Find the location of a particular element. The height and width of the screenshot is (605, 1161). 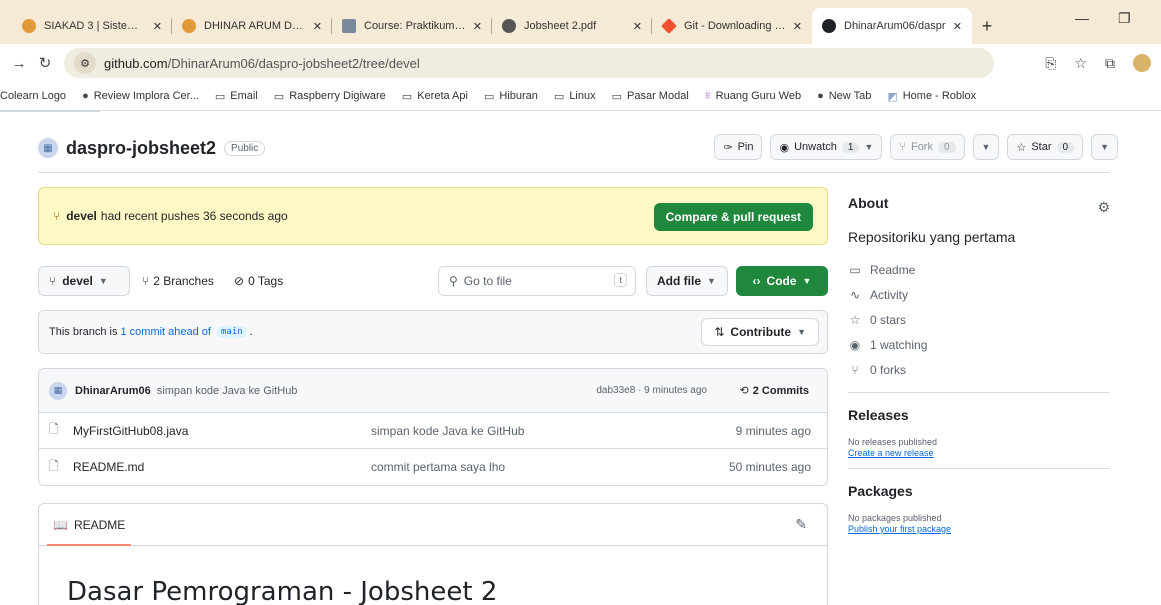

browser-tab: Course: Praktikum Da ✕ is located at coordinates (412, 26).